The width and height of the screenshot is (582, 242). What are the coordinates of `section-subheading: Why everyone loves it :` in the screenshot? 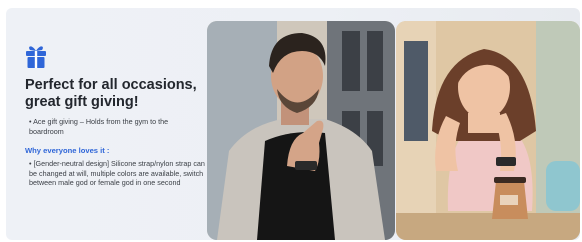 It's located at (67, 150).